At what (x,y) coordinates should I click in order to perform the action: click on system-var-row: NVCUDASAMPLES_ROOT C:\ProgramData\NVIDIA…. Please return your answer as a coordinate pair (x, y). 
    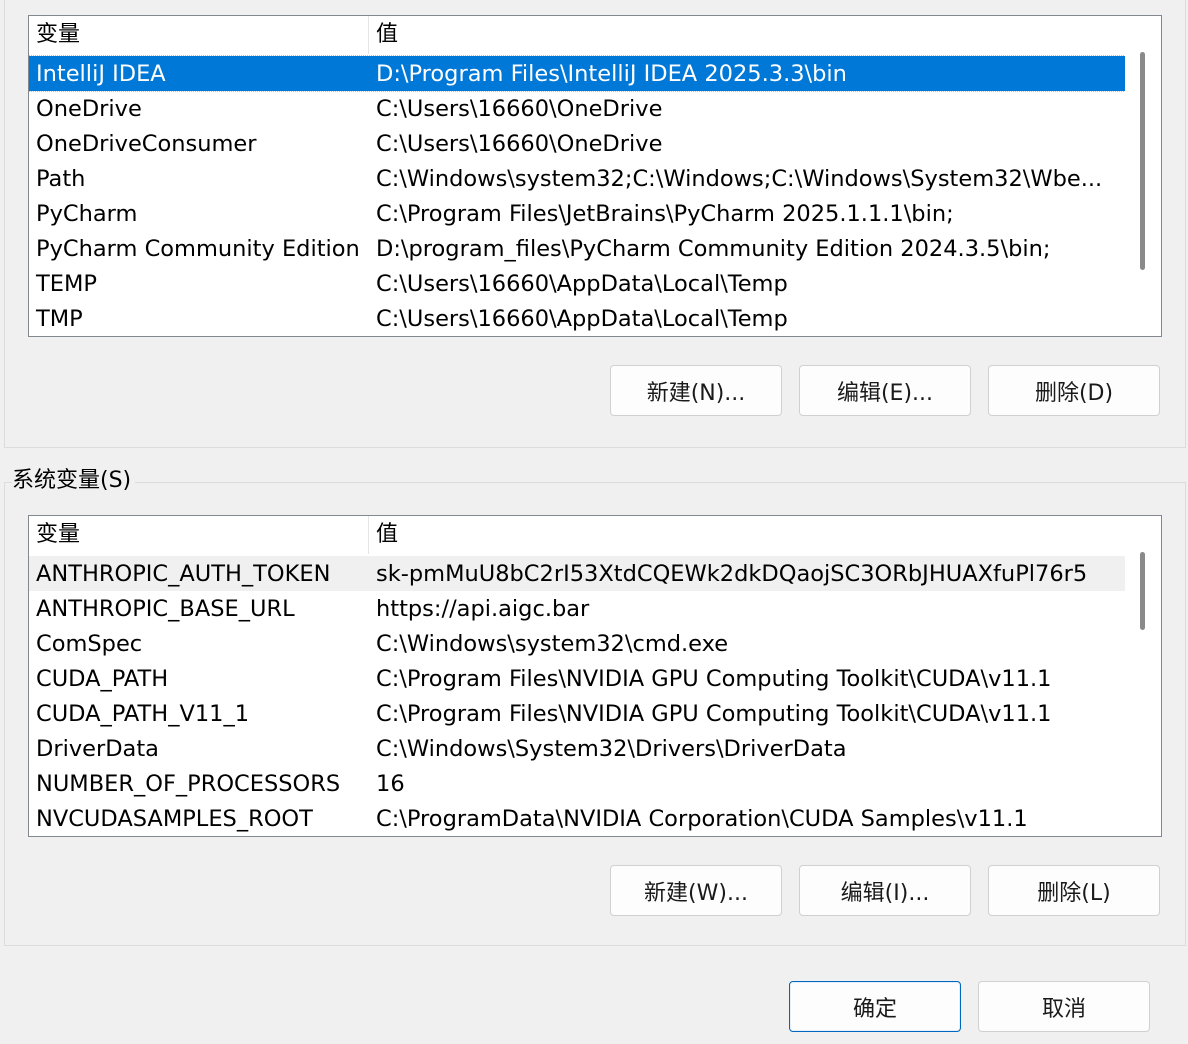
    Looking at the image, I should click on (577, 818).